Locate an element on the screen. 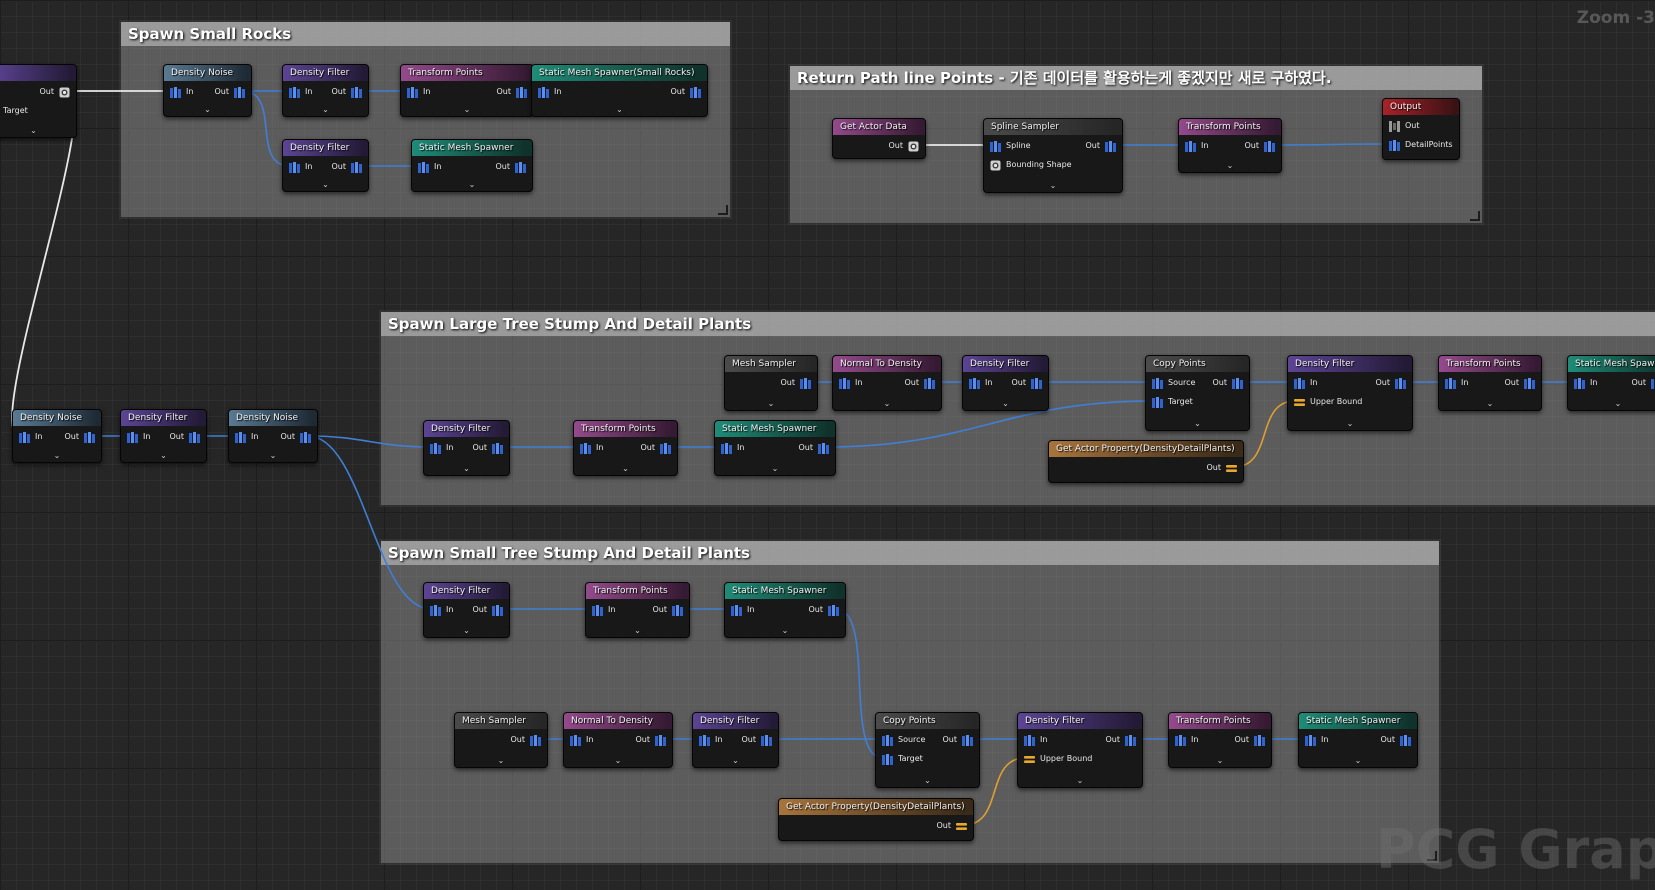 The image size is (1655, 890). comment-title: Spawn Small Tree Stump And Detail Plants is located at coordinates (910, 553).